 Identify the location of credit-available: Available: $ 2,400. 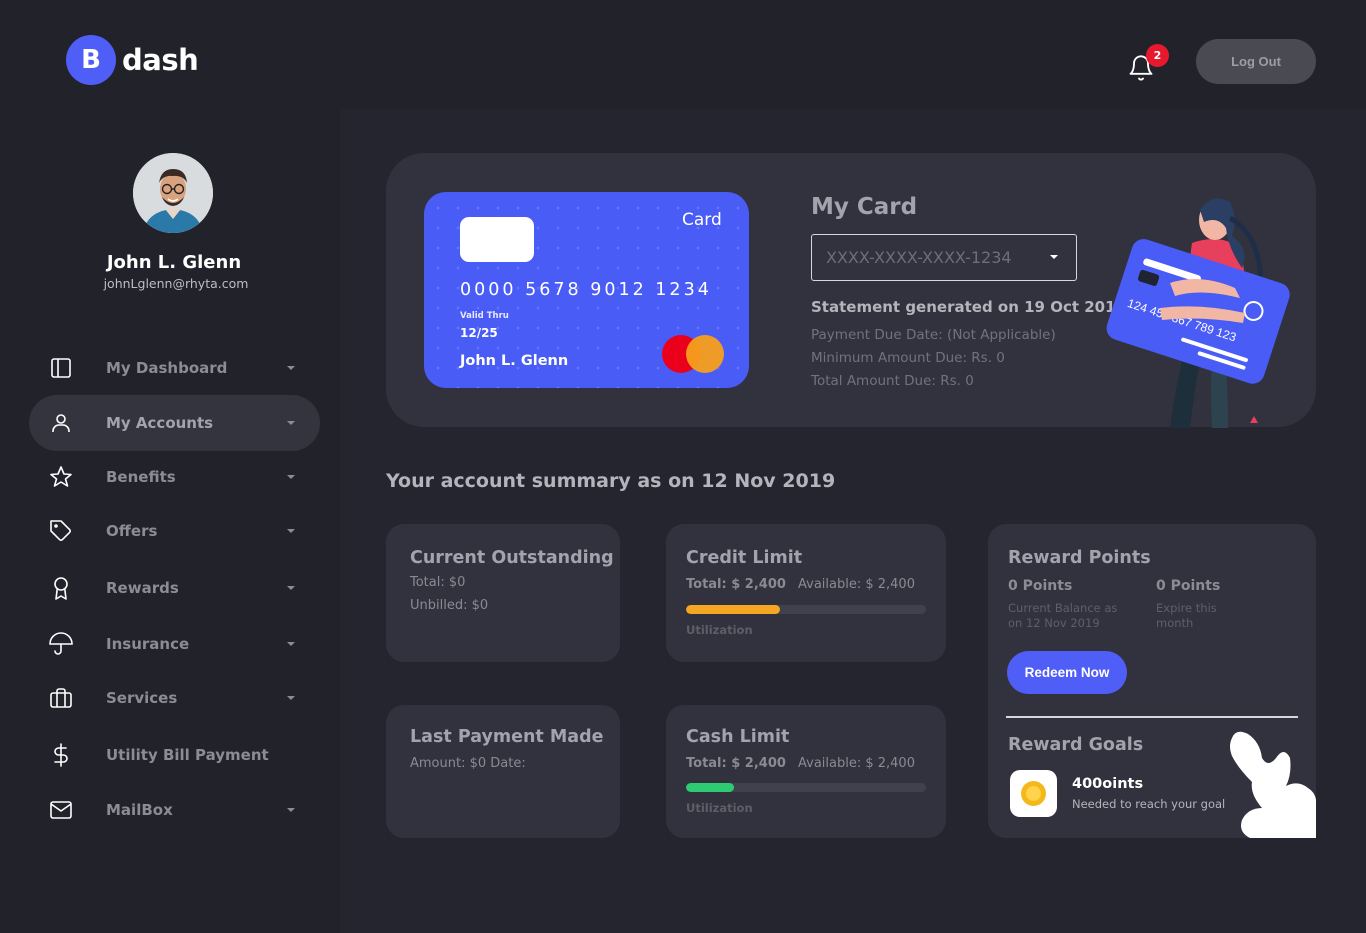
(856, 584).